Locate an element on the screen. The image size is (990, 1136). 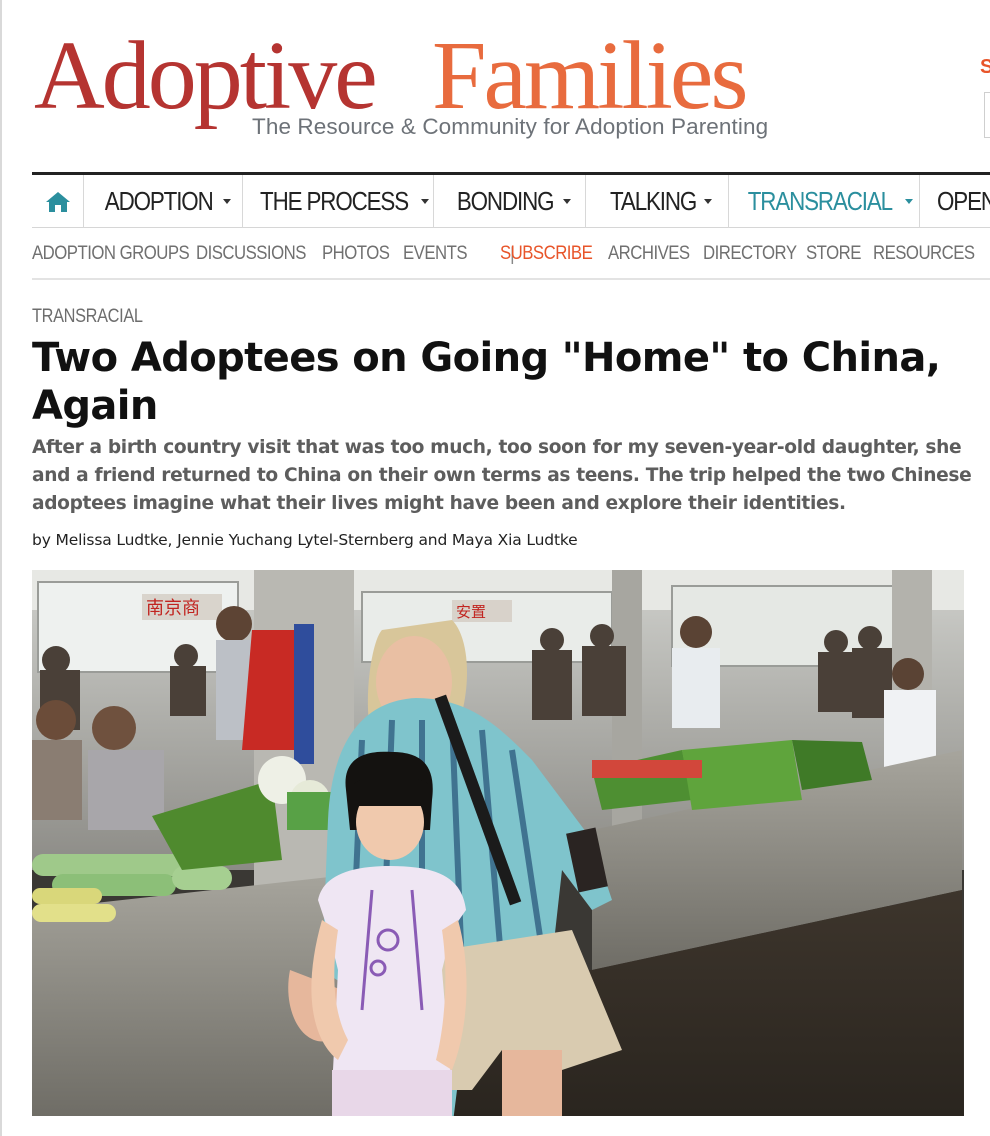
nav-item-transracial: TRANSRACIAL is located at coordinates (825, 201).